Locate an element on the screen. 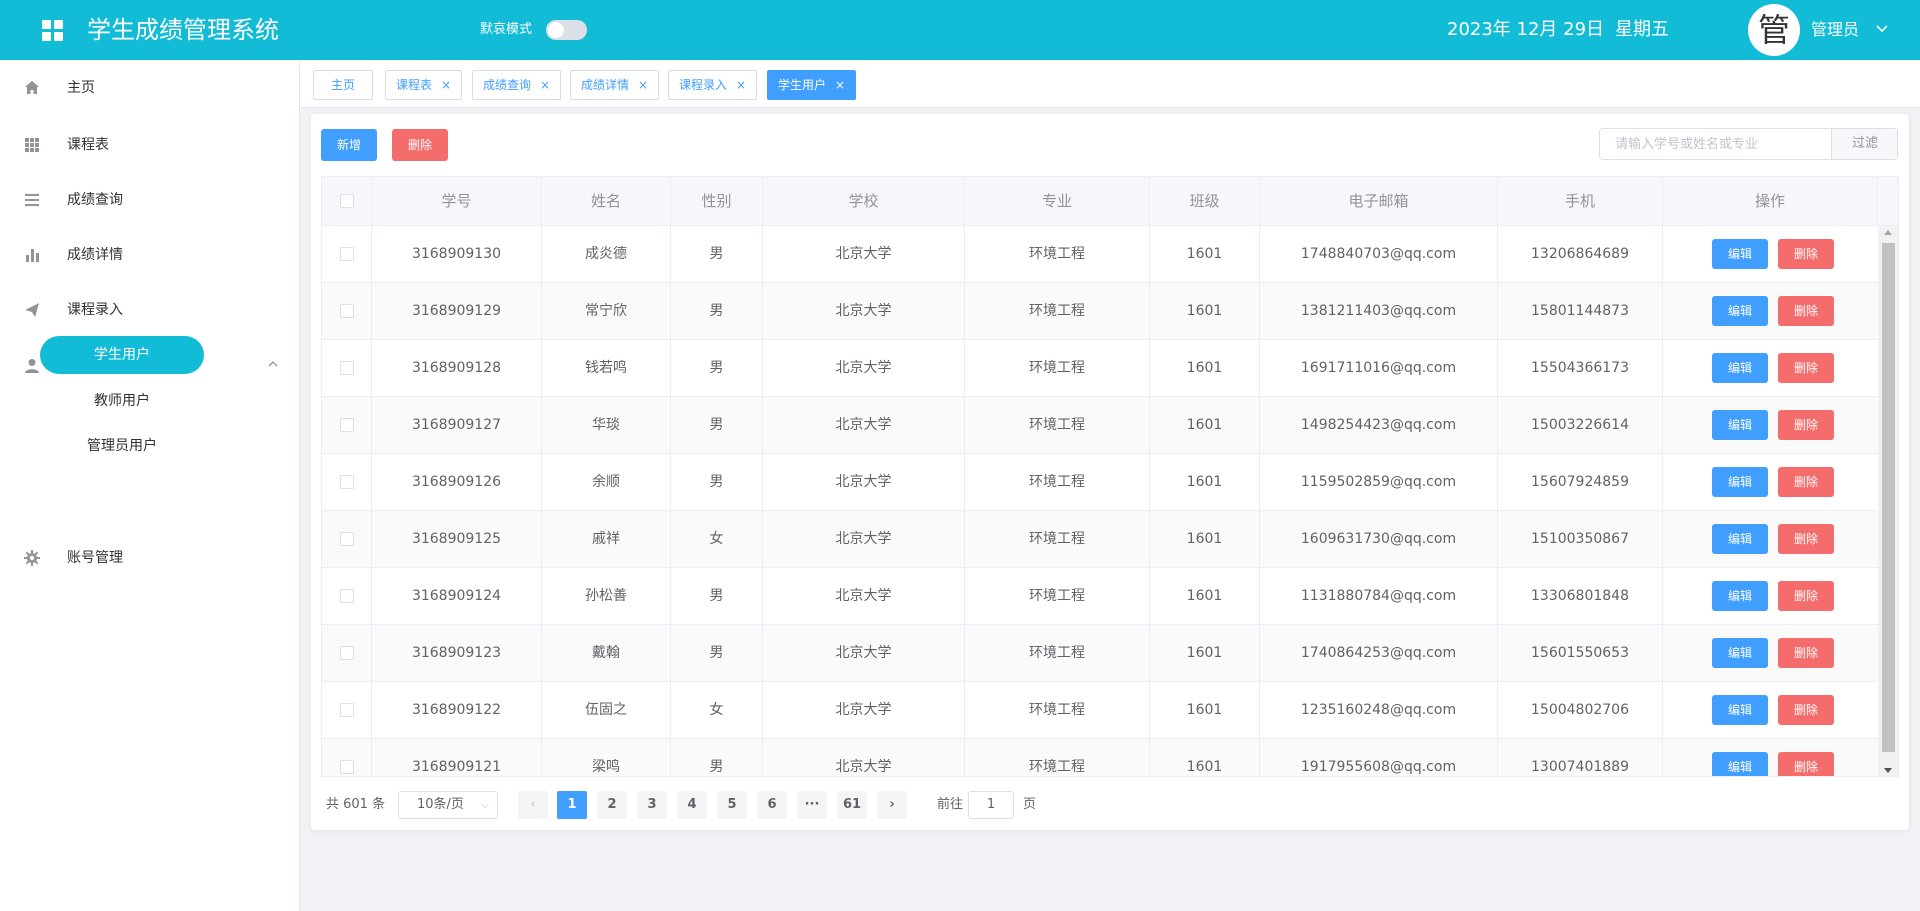 Image resolution: width=1920 pixels, height=911 pixels. page-size-value: 10条/页 is located at coordinates (440, 804).